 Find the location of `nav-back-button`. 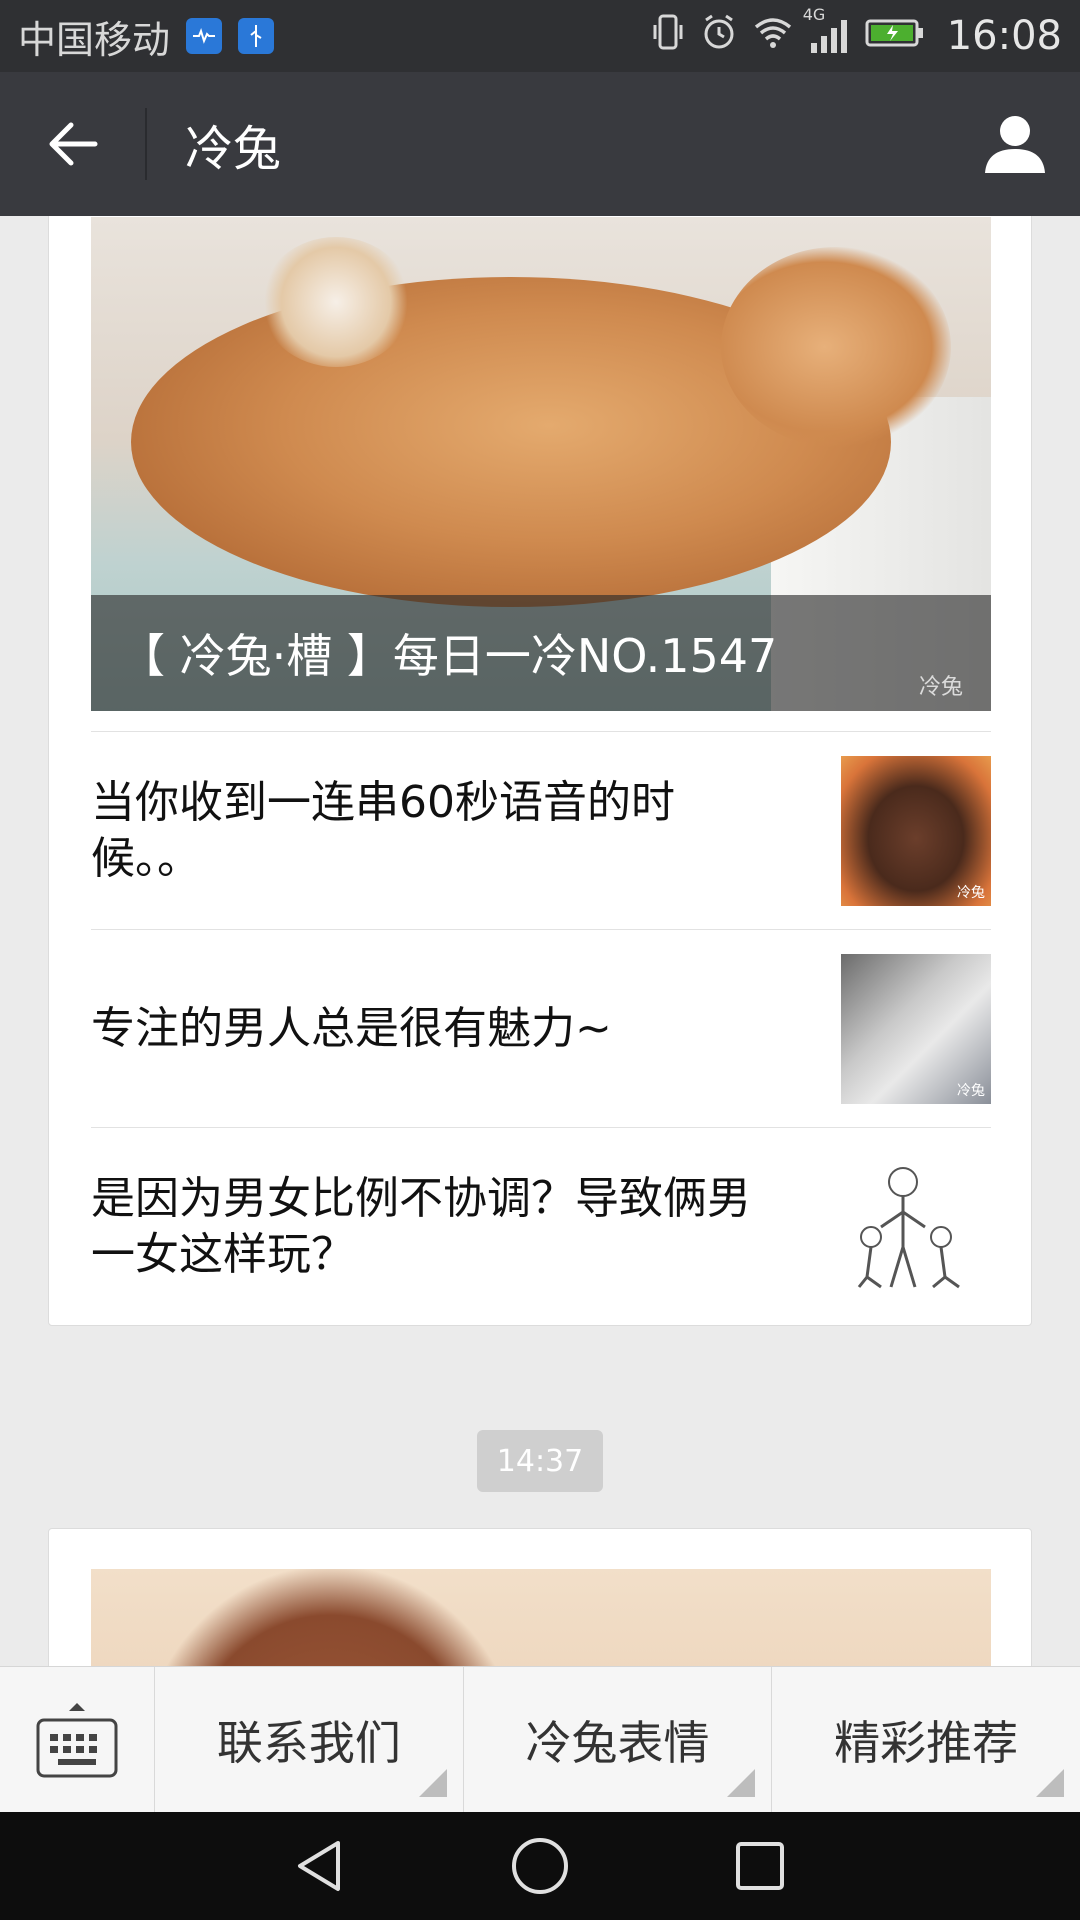

nav-back-button is located at coordinates (320, 1866).